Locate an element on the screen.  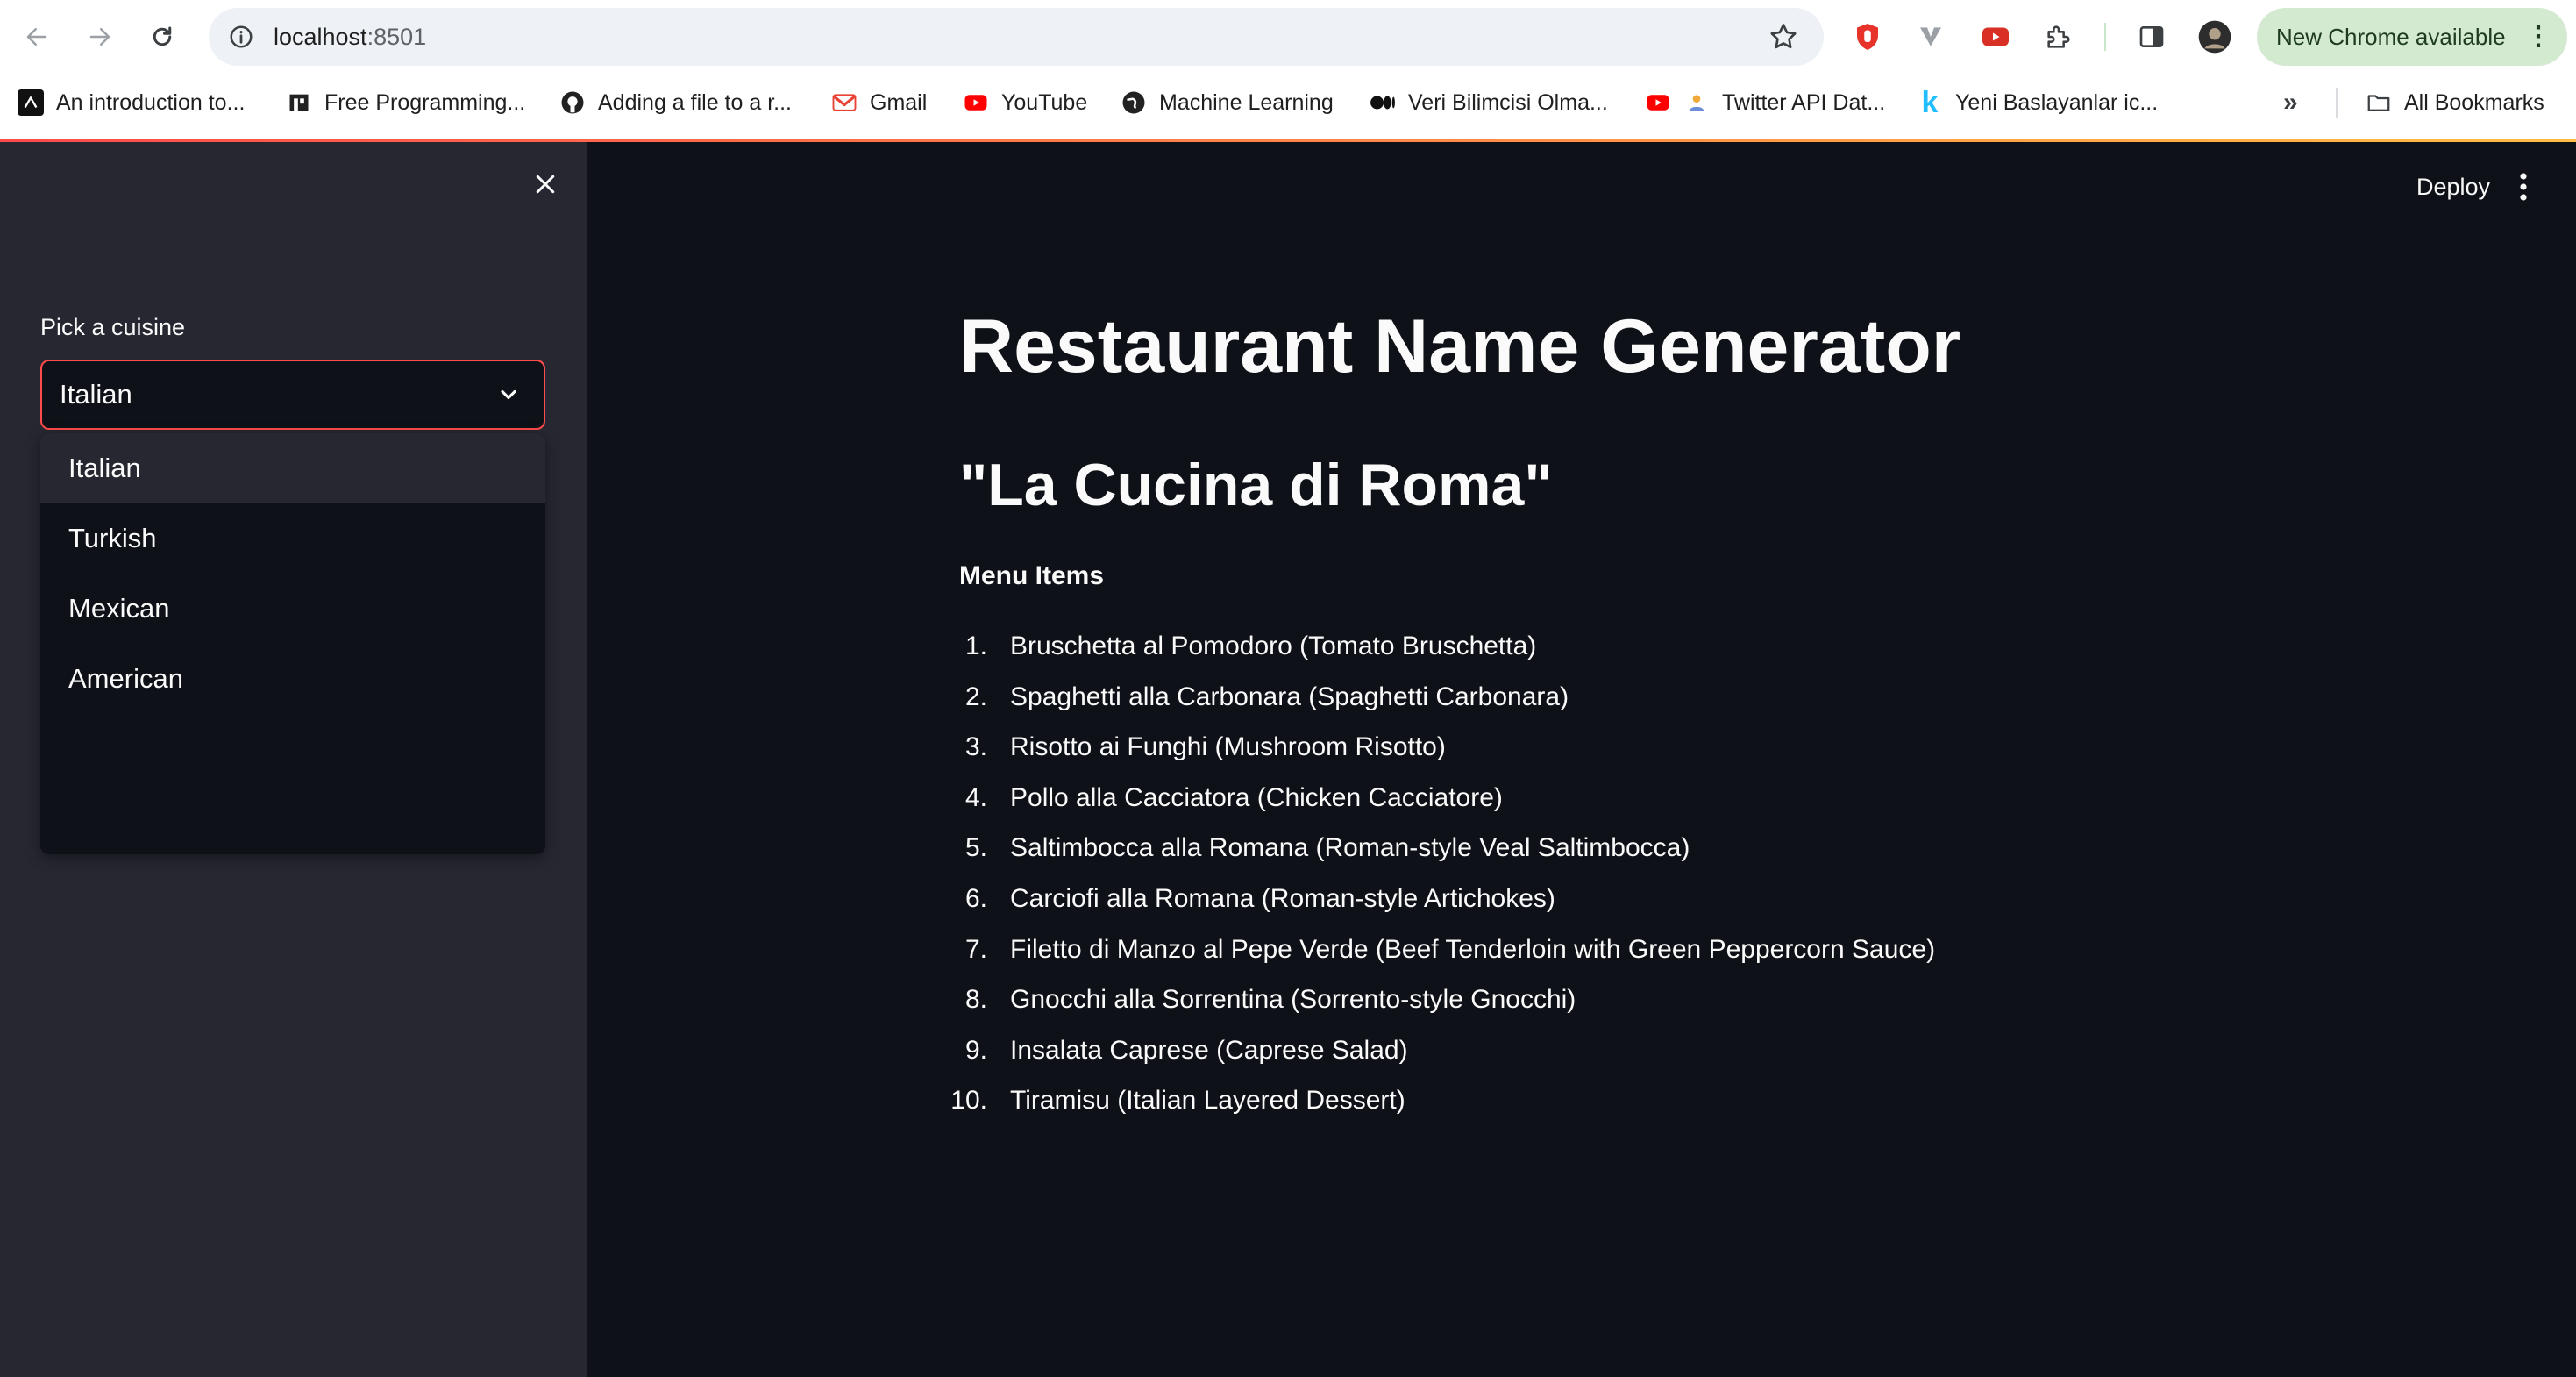
arrow-right-icon is located at coordinates (99, 37).